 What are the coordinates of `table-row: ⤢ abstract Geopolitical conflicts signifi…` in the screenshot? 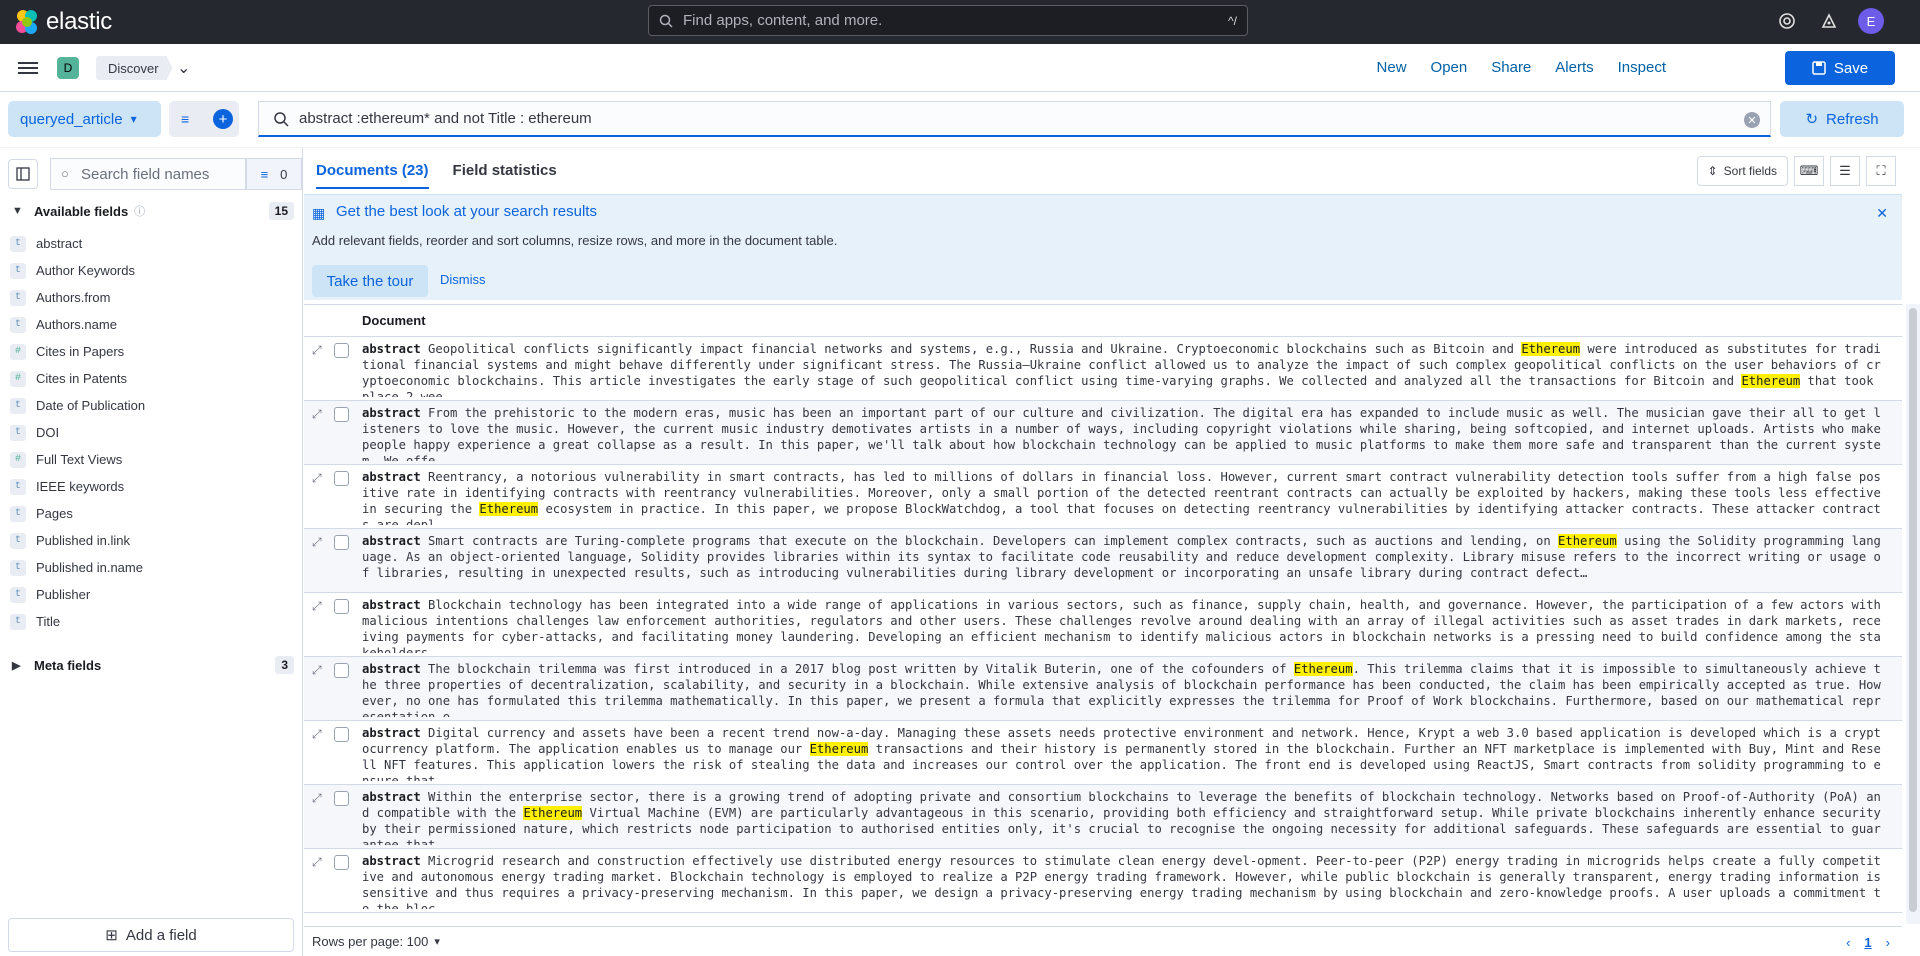 It's located at (1103, 369).